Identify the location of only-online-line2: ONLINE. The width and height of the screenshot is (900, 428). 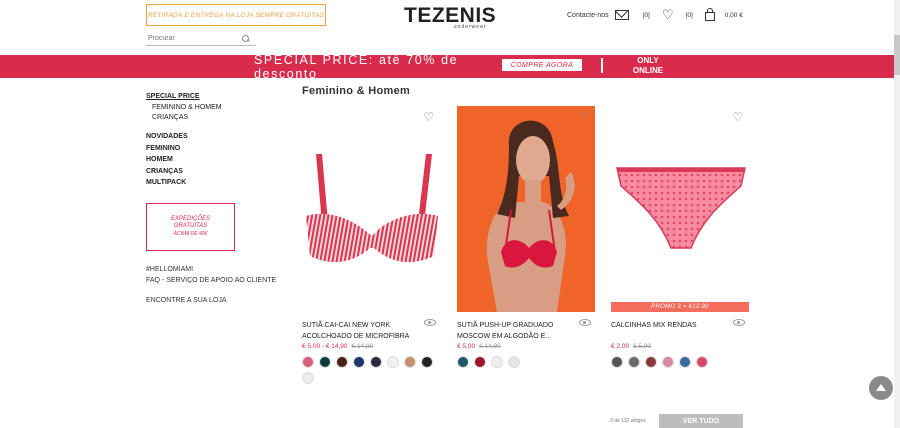
(648, 70).